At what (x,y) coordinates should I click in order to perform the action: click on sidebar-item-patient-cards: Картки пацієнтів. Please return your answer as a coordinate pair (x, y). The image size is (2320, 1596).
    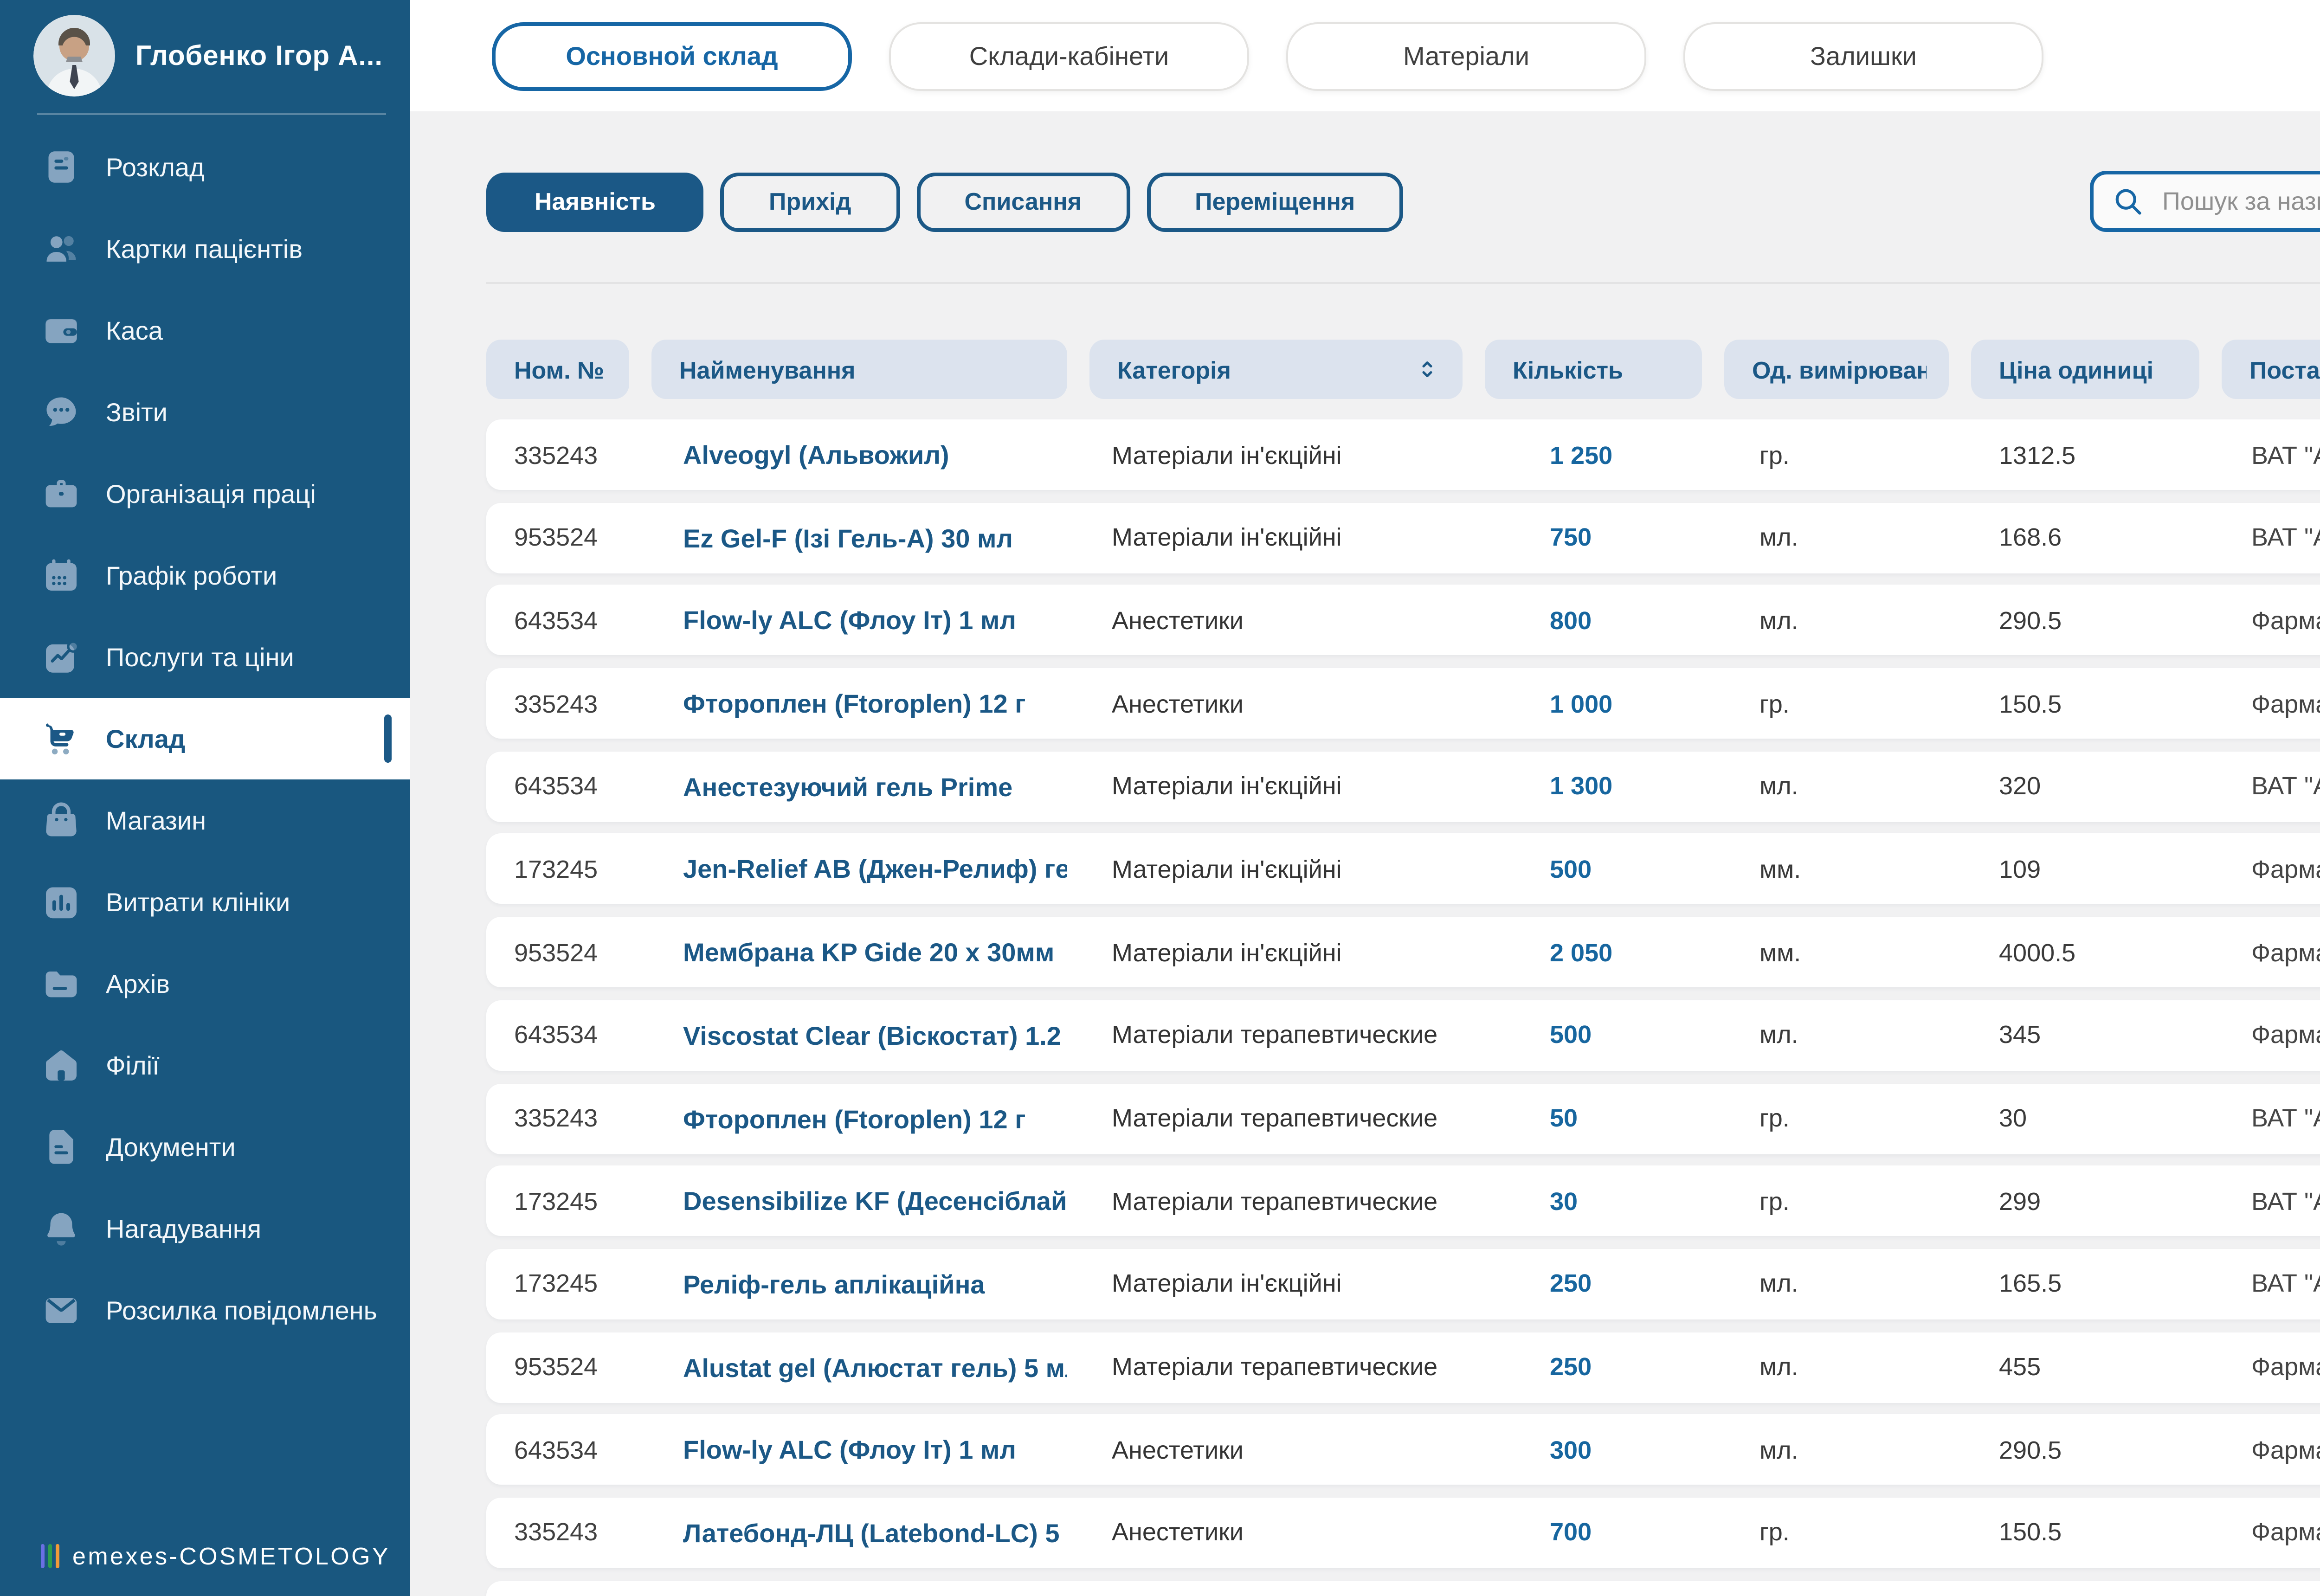
    Looking at the image, I should click on (205, 249).